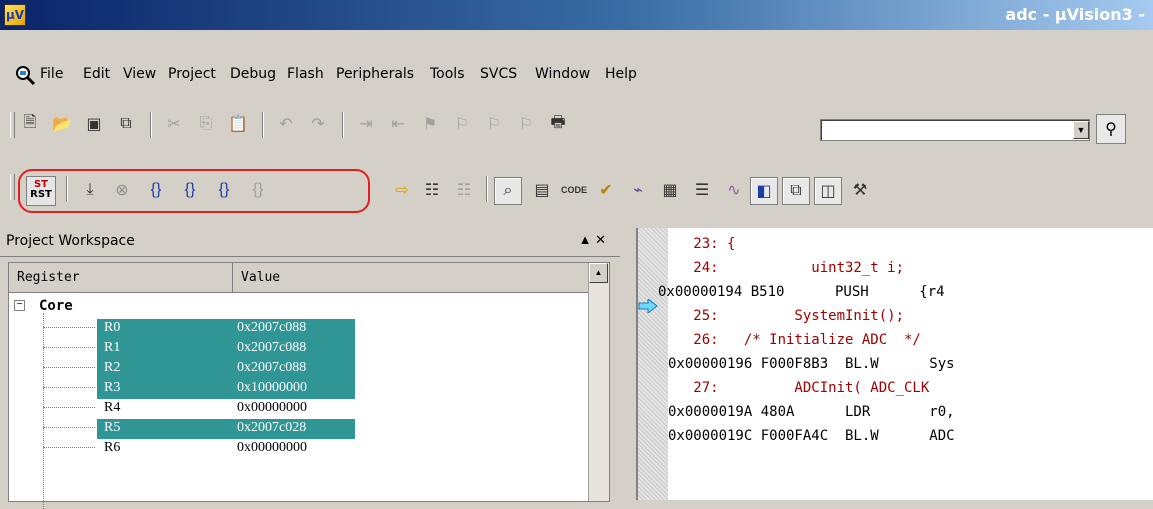 The width and height of the screenshot is (1153, 509). Describe the element at coordinates (860, 190) in the screenshot. I see `build-hammer-icon: ⚒` at that location.